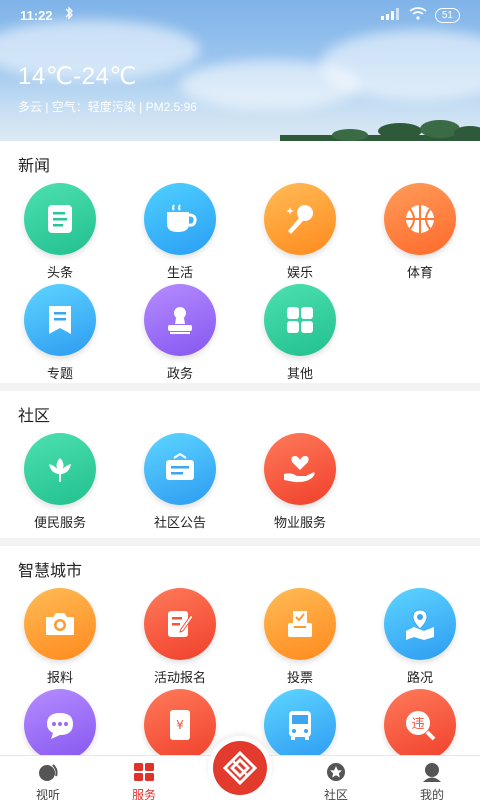 This screenshot has width=480, height=800. What do you see at coordinates (180, 469) in the screenshot?
I see `notice-board-icon` at bounding box center [180, 469].